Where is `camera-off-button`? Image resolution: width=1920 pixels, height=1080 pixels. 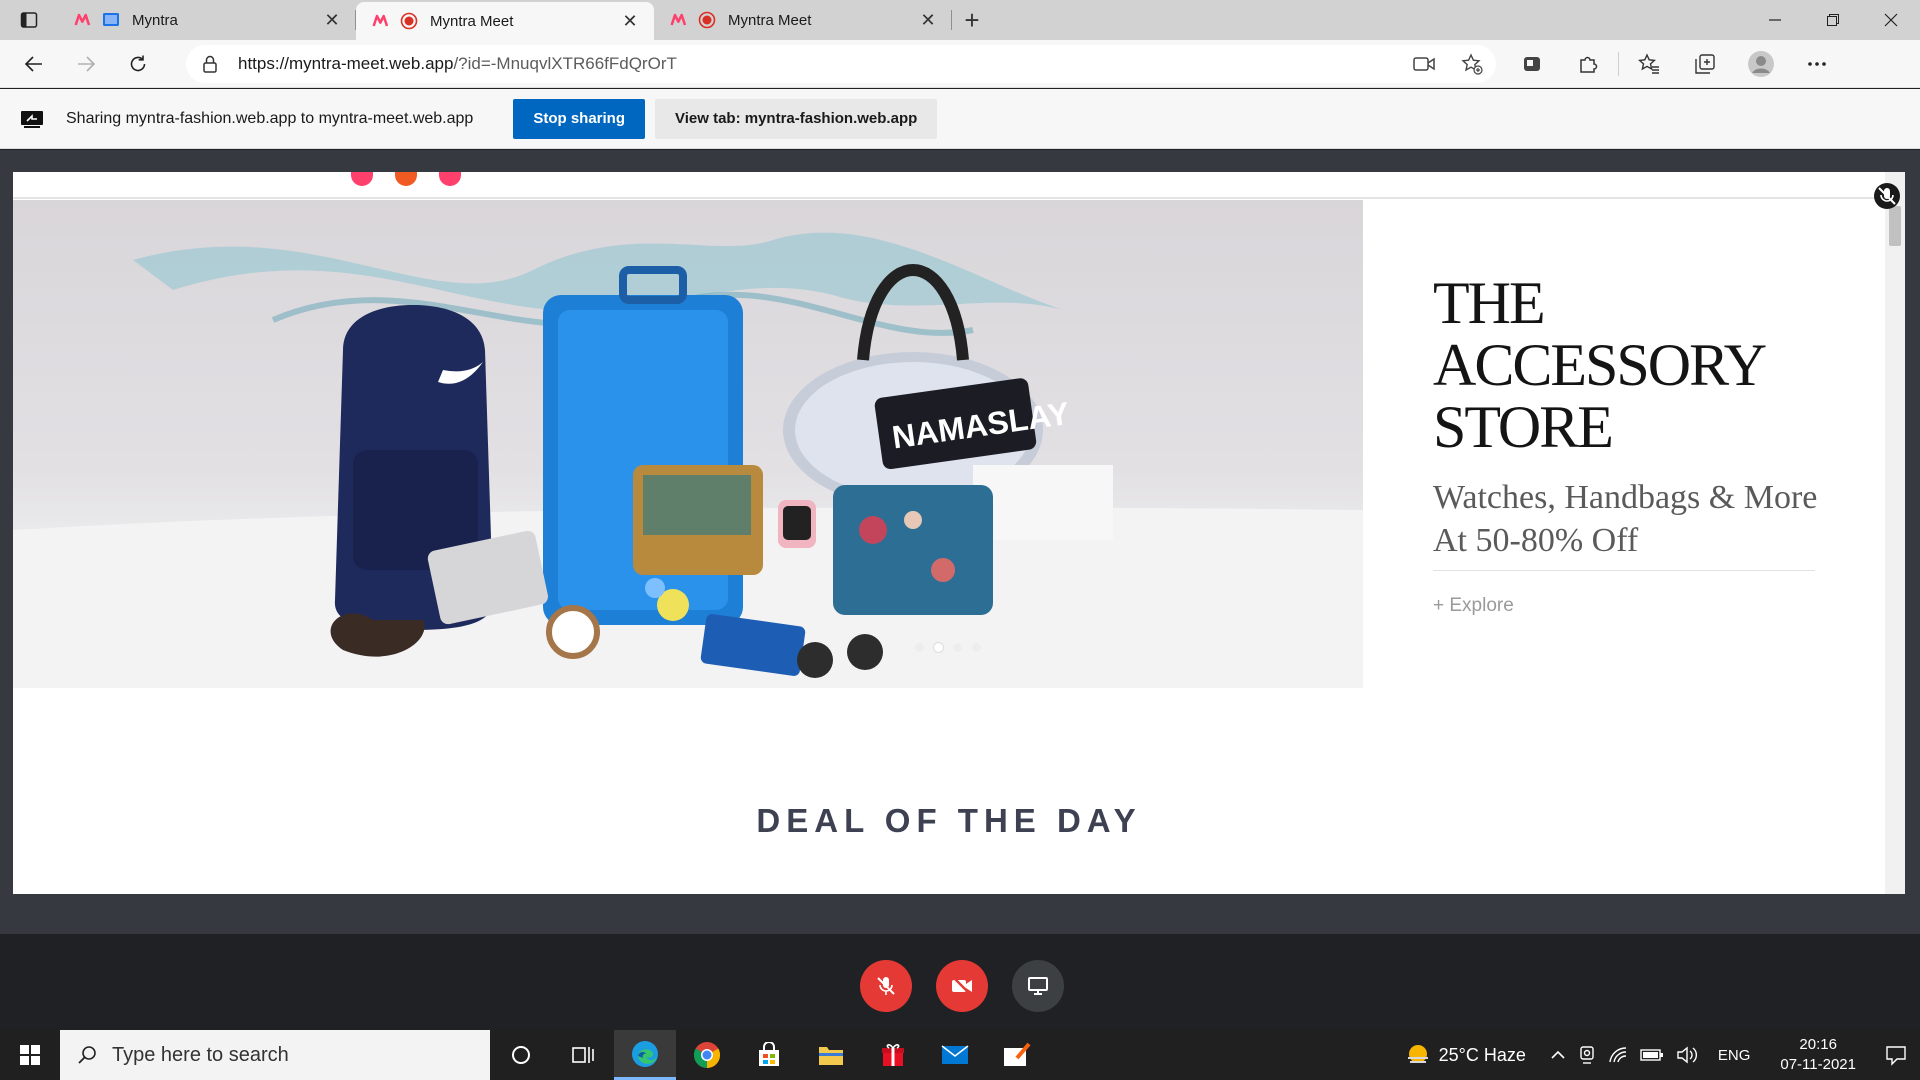
camera-off-button is located at coordinates (962, 986).